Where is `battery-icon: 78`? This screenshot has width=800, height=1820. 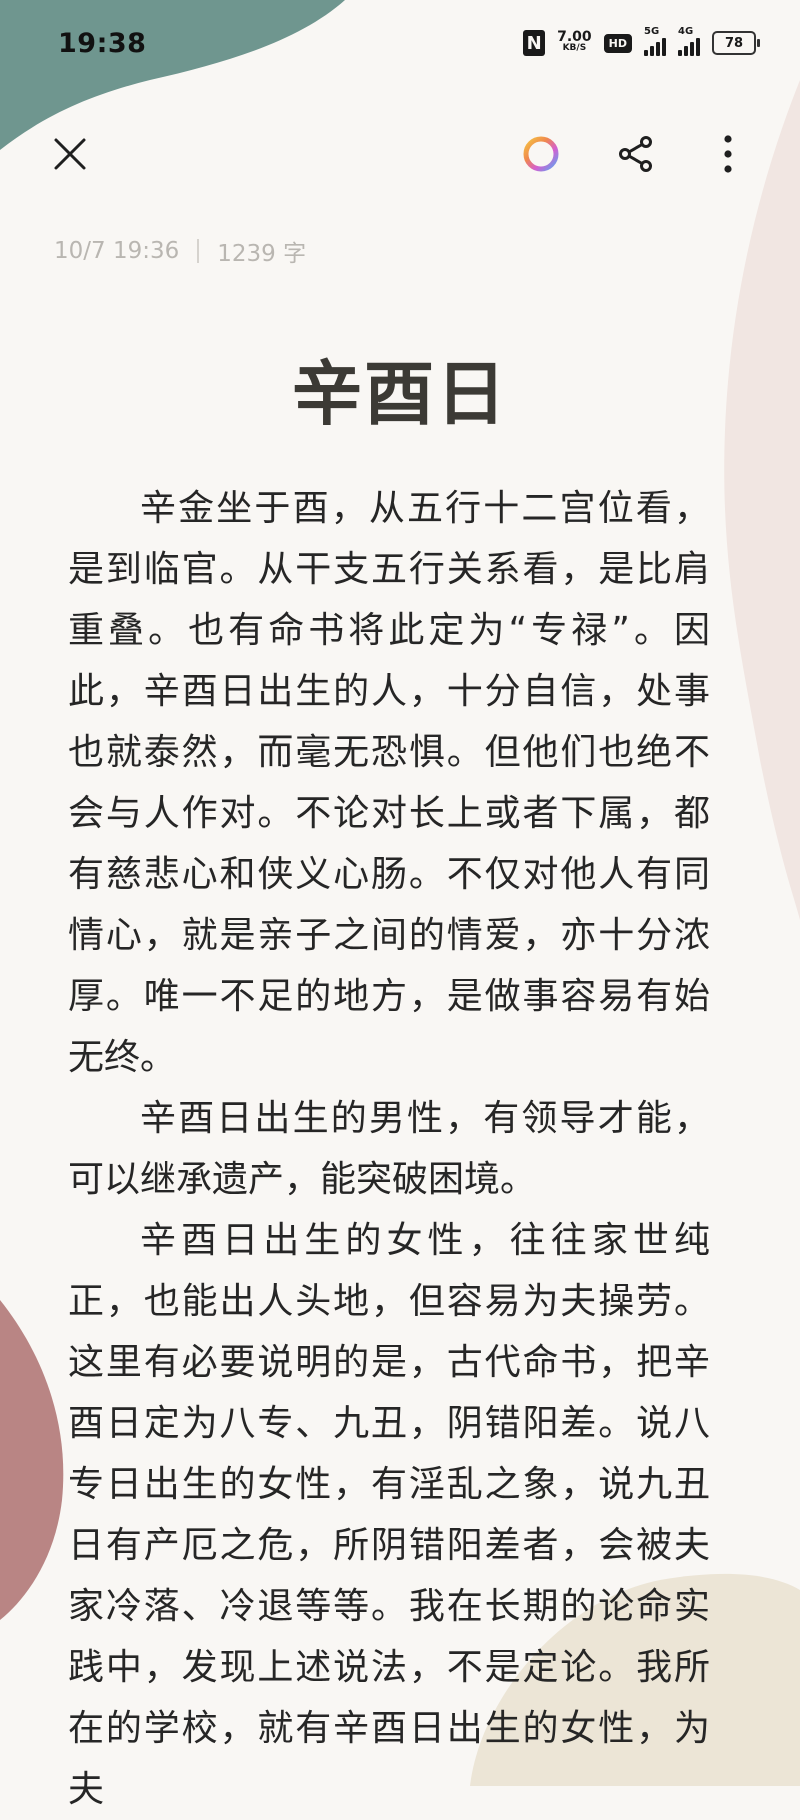
battery-icon: 78 is located at coordinates (736, 43).